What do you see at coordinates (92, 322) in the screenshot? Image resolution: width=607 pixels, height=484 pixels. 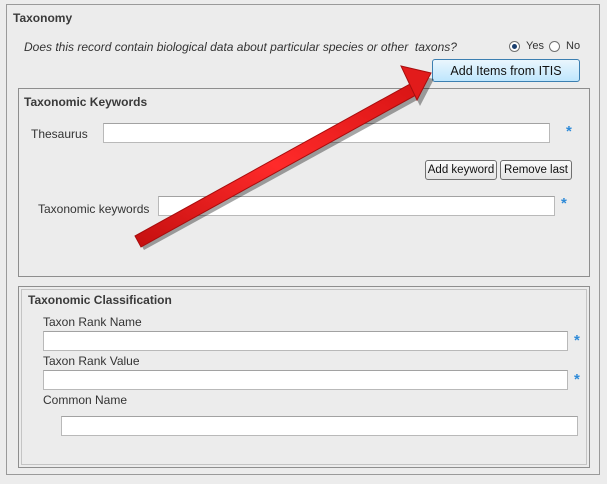 I see `taxon-rank-name-label: Taxon Rank Name` at bounding box center [92, 322].